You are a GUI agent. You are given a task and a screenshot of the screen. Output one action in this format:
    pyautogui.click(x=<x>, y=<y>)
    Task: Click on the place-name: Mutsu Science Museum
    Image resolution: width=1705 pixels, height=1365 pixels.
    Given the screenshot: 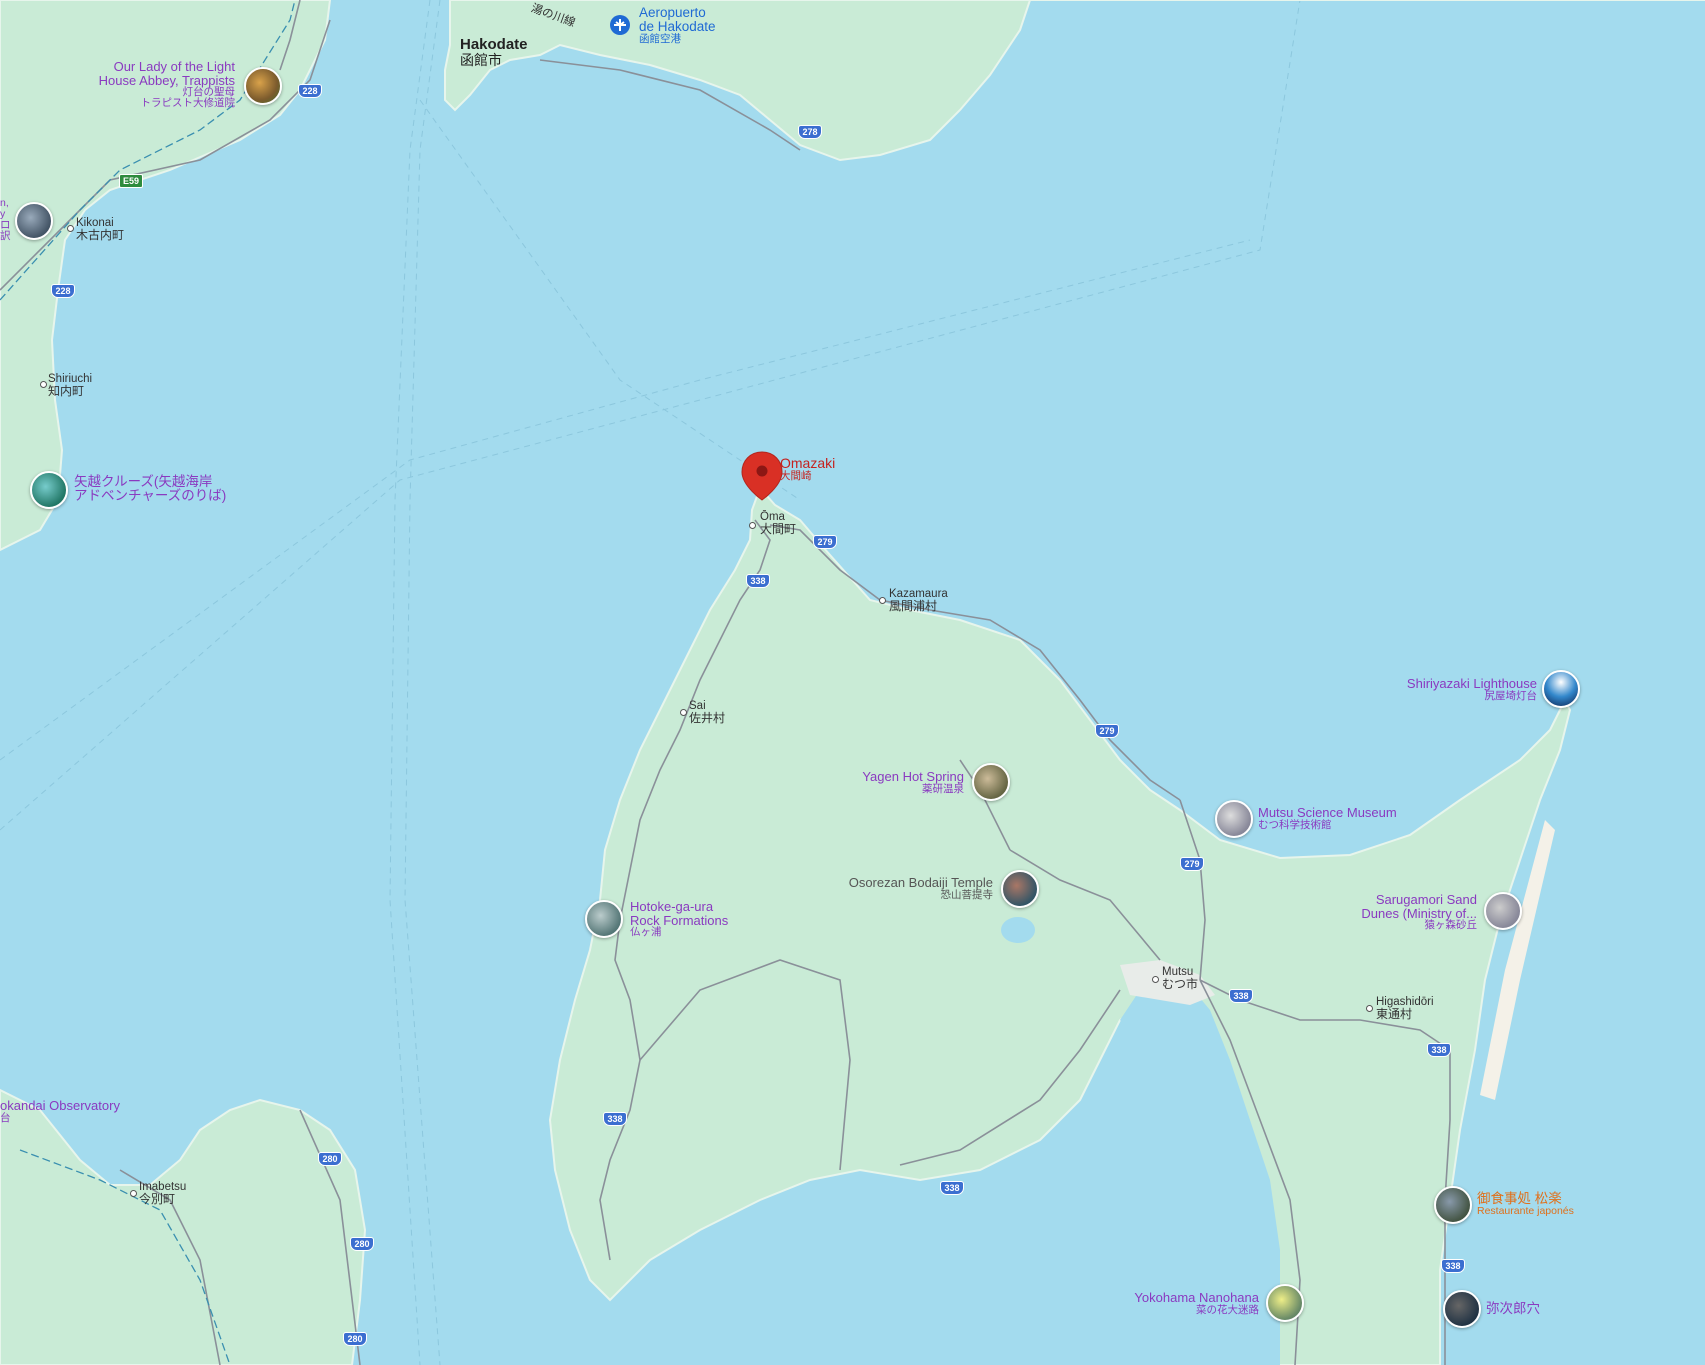 What is the action you would take?
    pyautogui.click(x=1327, y=812)
    